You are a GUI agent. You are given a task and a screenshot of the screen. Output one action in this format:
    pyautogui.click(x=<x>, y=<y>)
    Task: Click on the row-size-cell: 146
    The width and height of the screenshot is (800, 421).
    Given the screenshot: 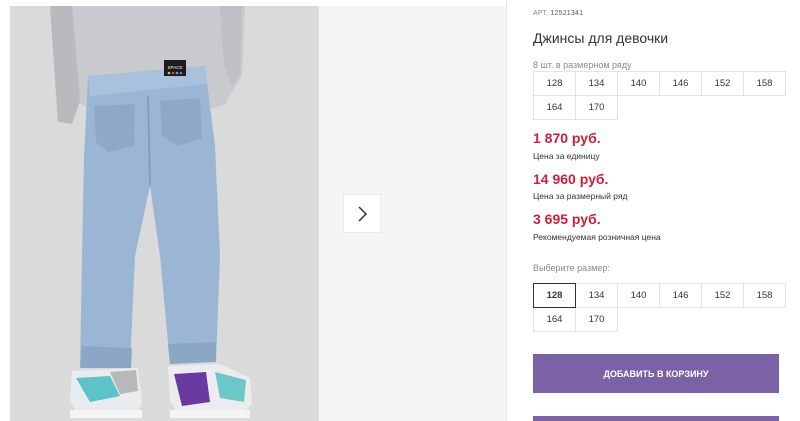 What is the action you would take?
    pyautogui.click(x=680, y=83)
    